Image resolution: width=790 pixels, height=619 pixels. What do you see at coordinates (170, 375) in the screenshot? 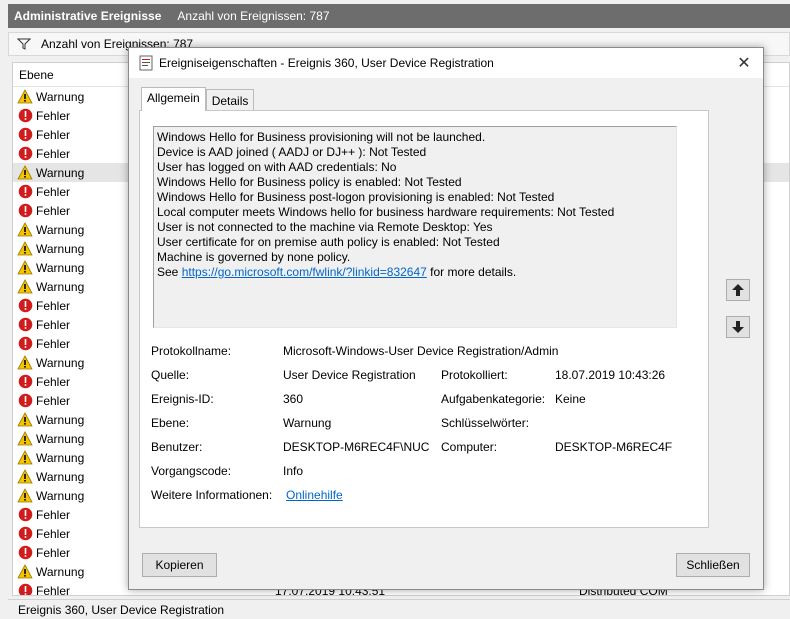
I see `quelle-label: Quelle:` at bounding box center [170, 375].